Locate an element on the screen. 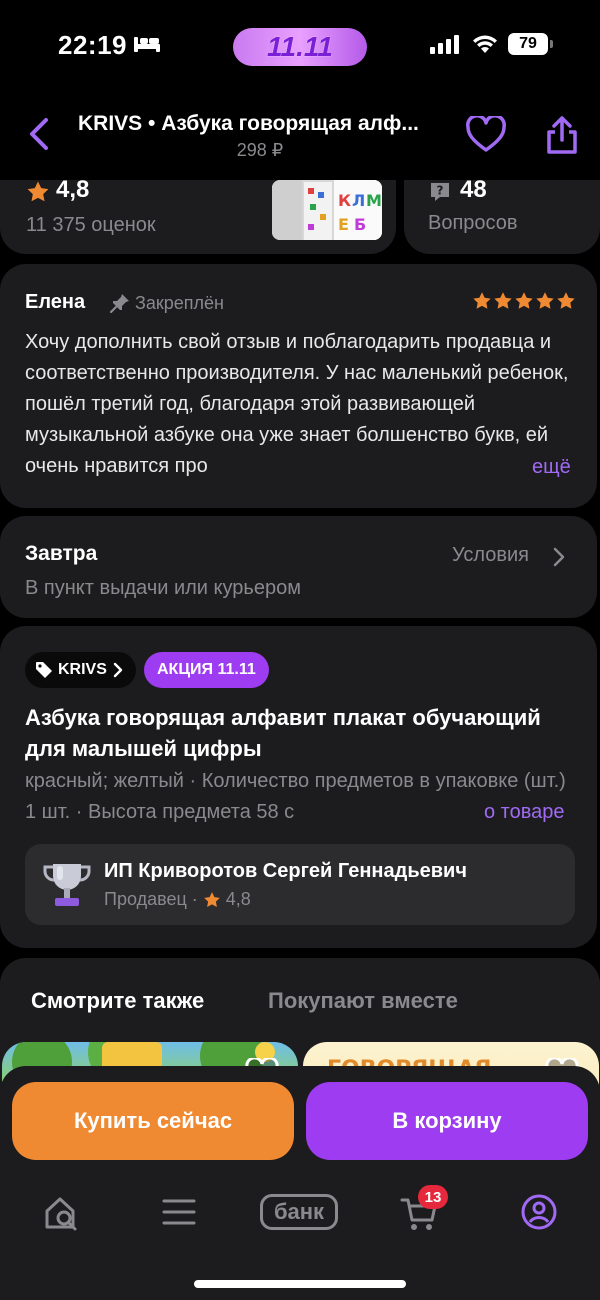 The height and width of the screenshot is (1300, 600). tag-icon is located at coordinates (44, 670).